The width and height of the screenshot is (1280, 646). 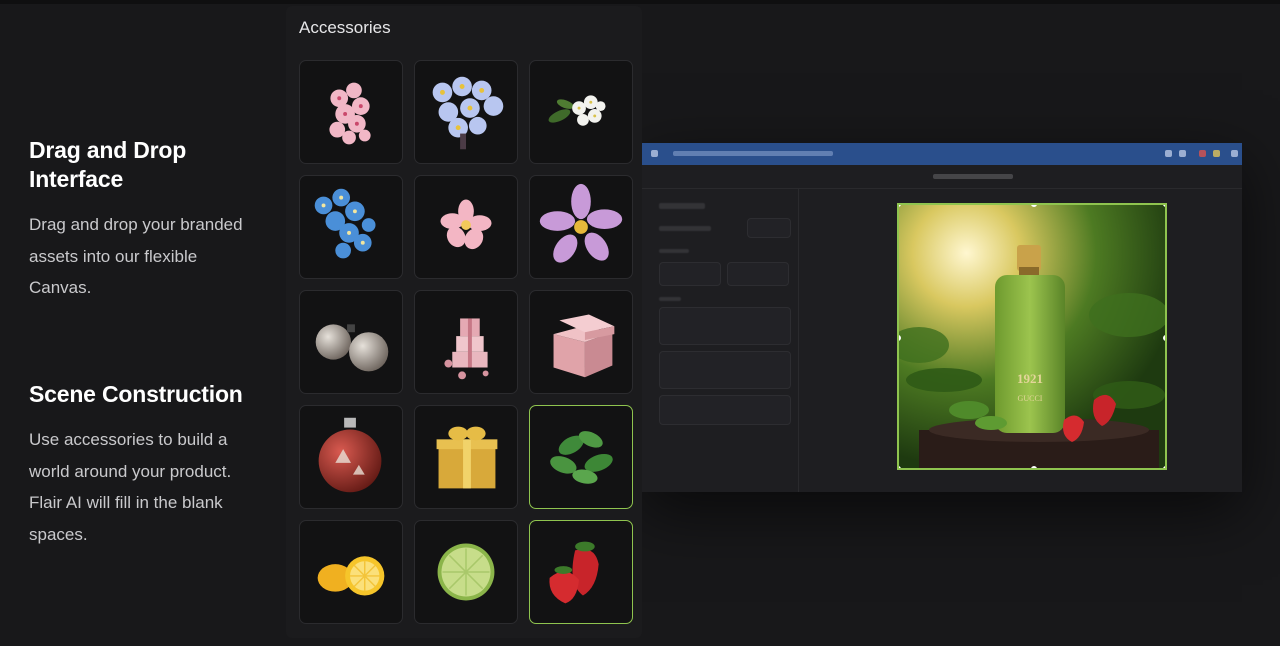 I want to click on browser-logo-icon, so click(x=654, y=153).